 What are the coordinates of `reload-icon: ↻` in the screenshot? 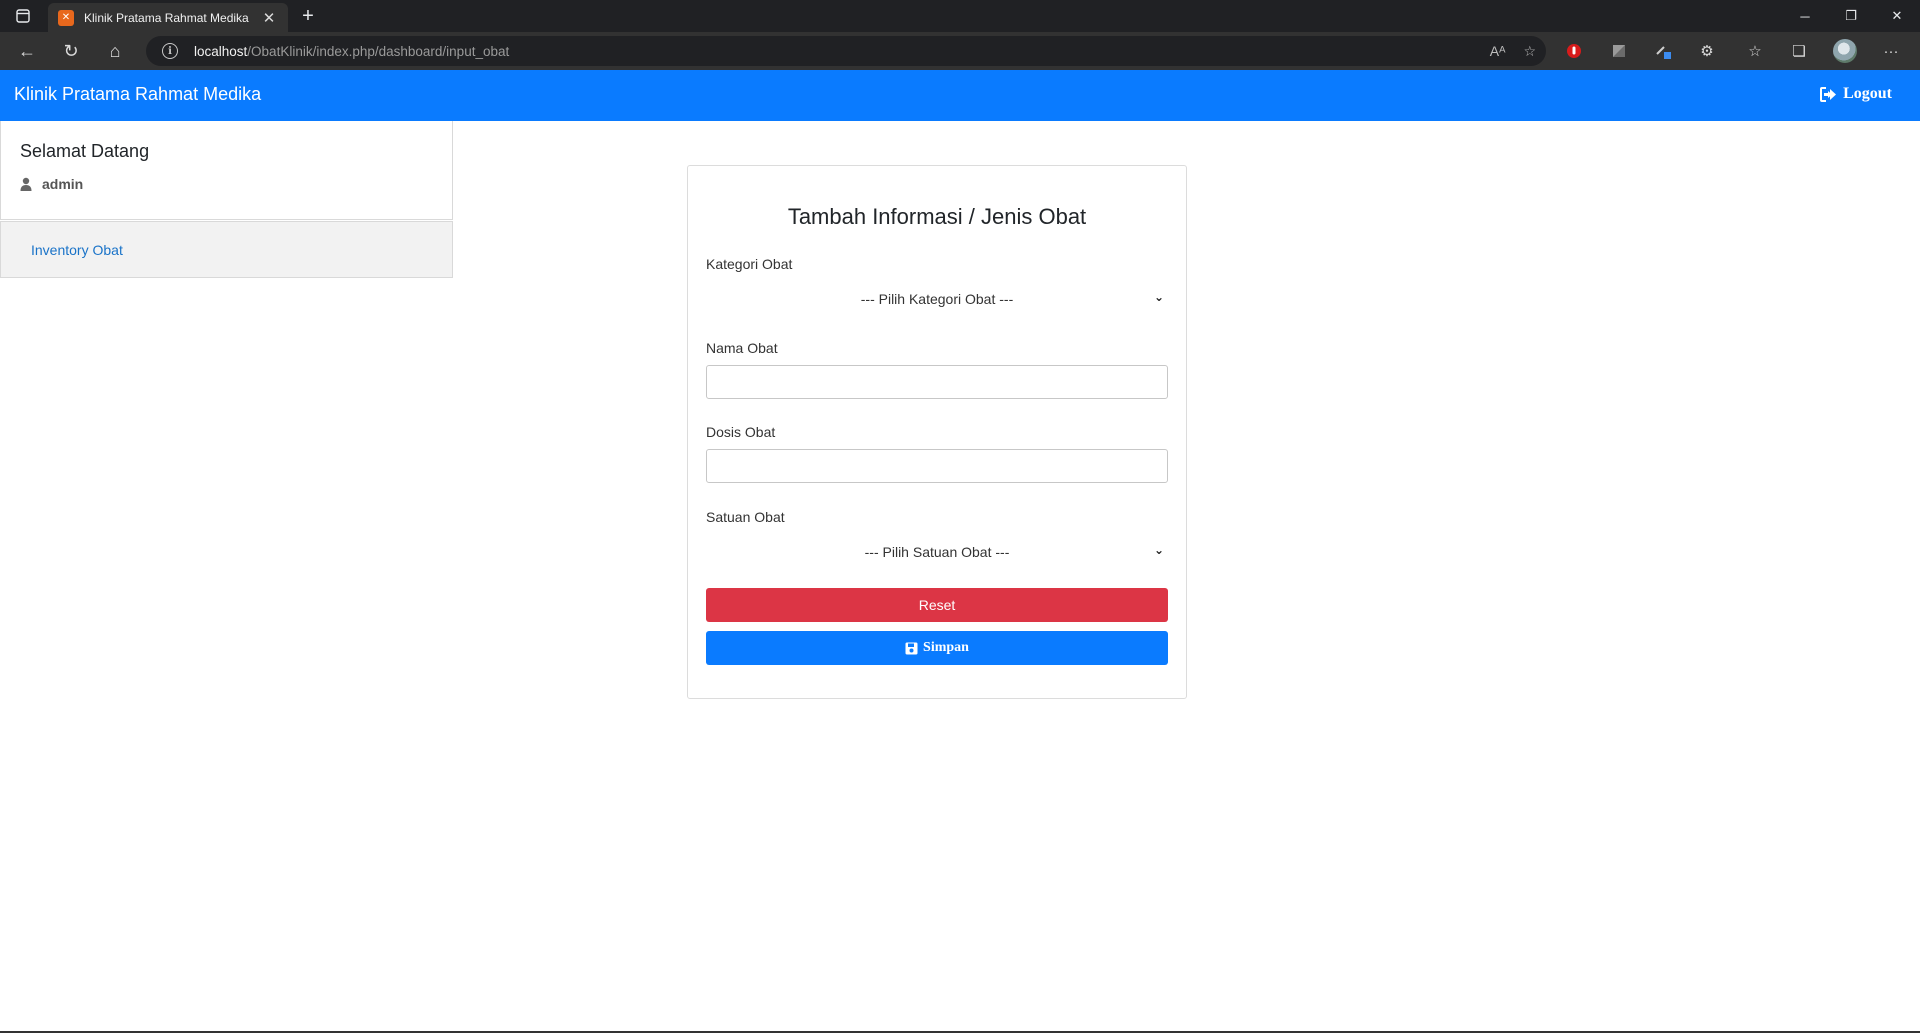 It's located at (71, 51).